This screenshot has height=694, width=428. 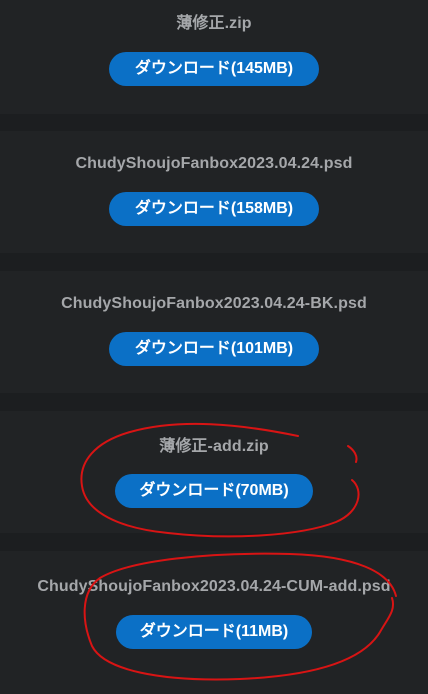 I want to click on download-button: ダウンロード(70MB), so click(x=214, y=491).